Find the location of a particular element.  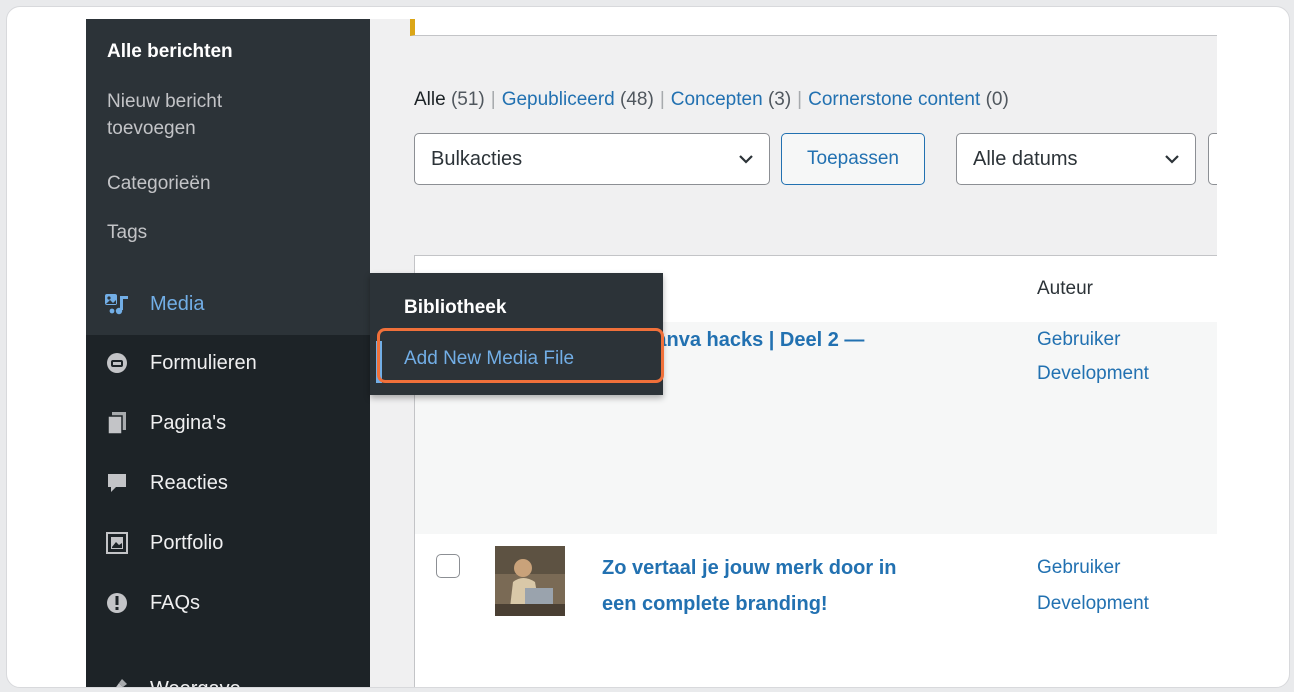

sidebar-item-label: Pagina's is located at coordinates (188, 422).